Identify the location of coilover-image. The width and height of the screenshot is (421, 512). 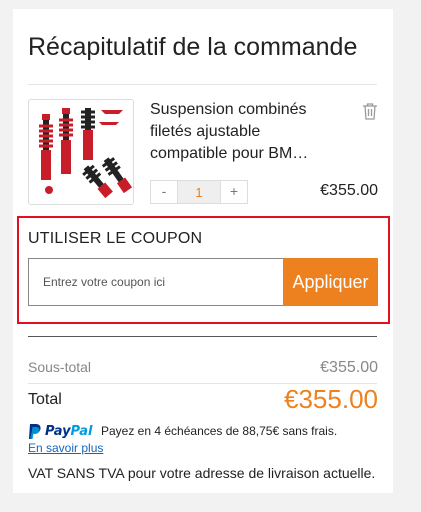
(86, 153).